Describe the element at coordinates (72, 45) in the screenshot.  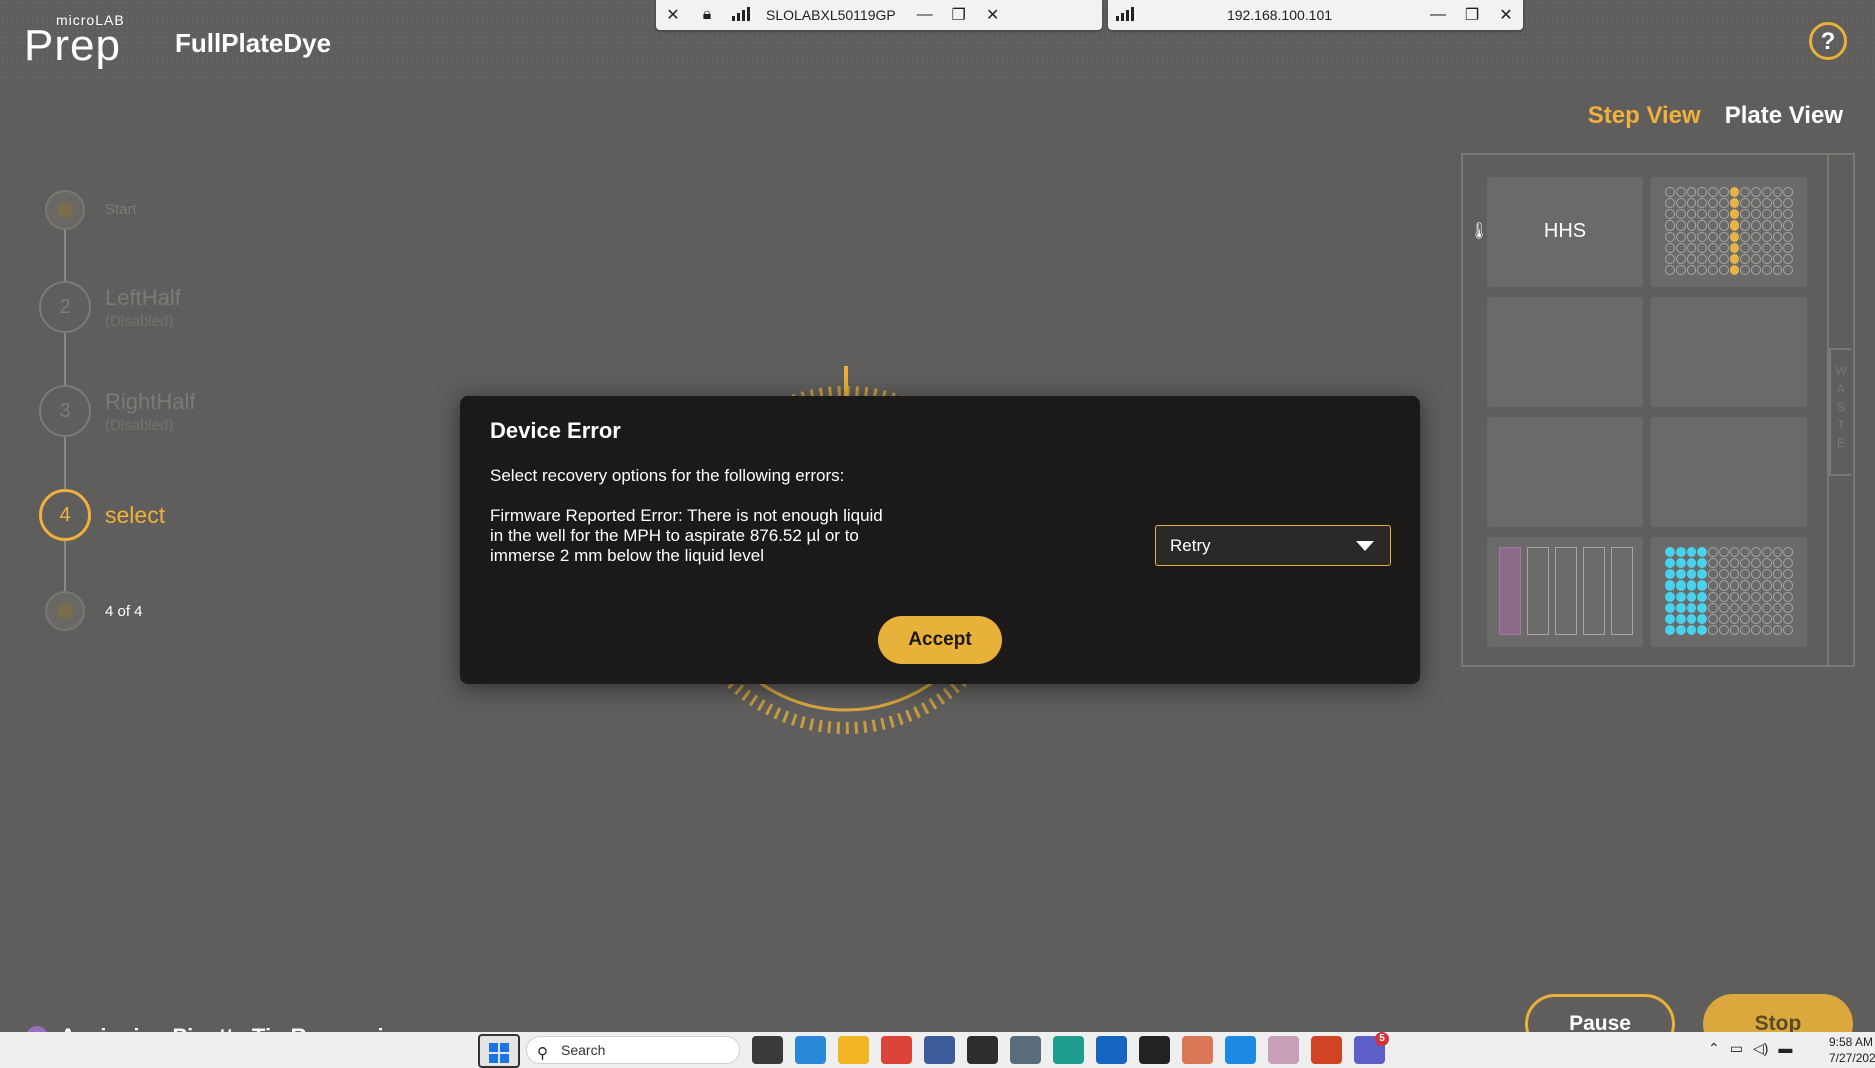
I see `logo-prep-text: Prep` at that location.